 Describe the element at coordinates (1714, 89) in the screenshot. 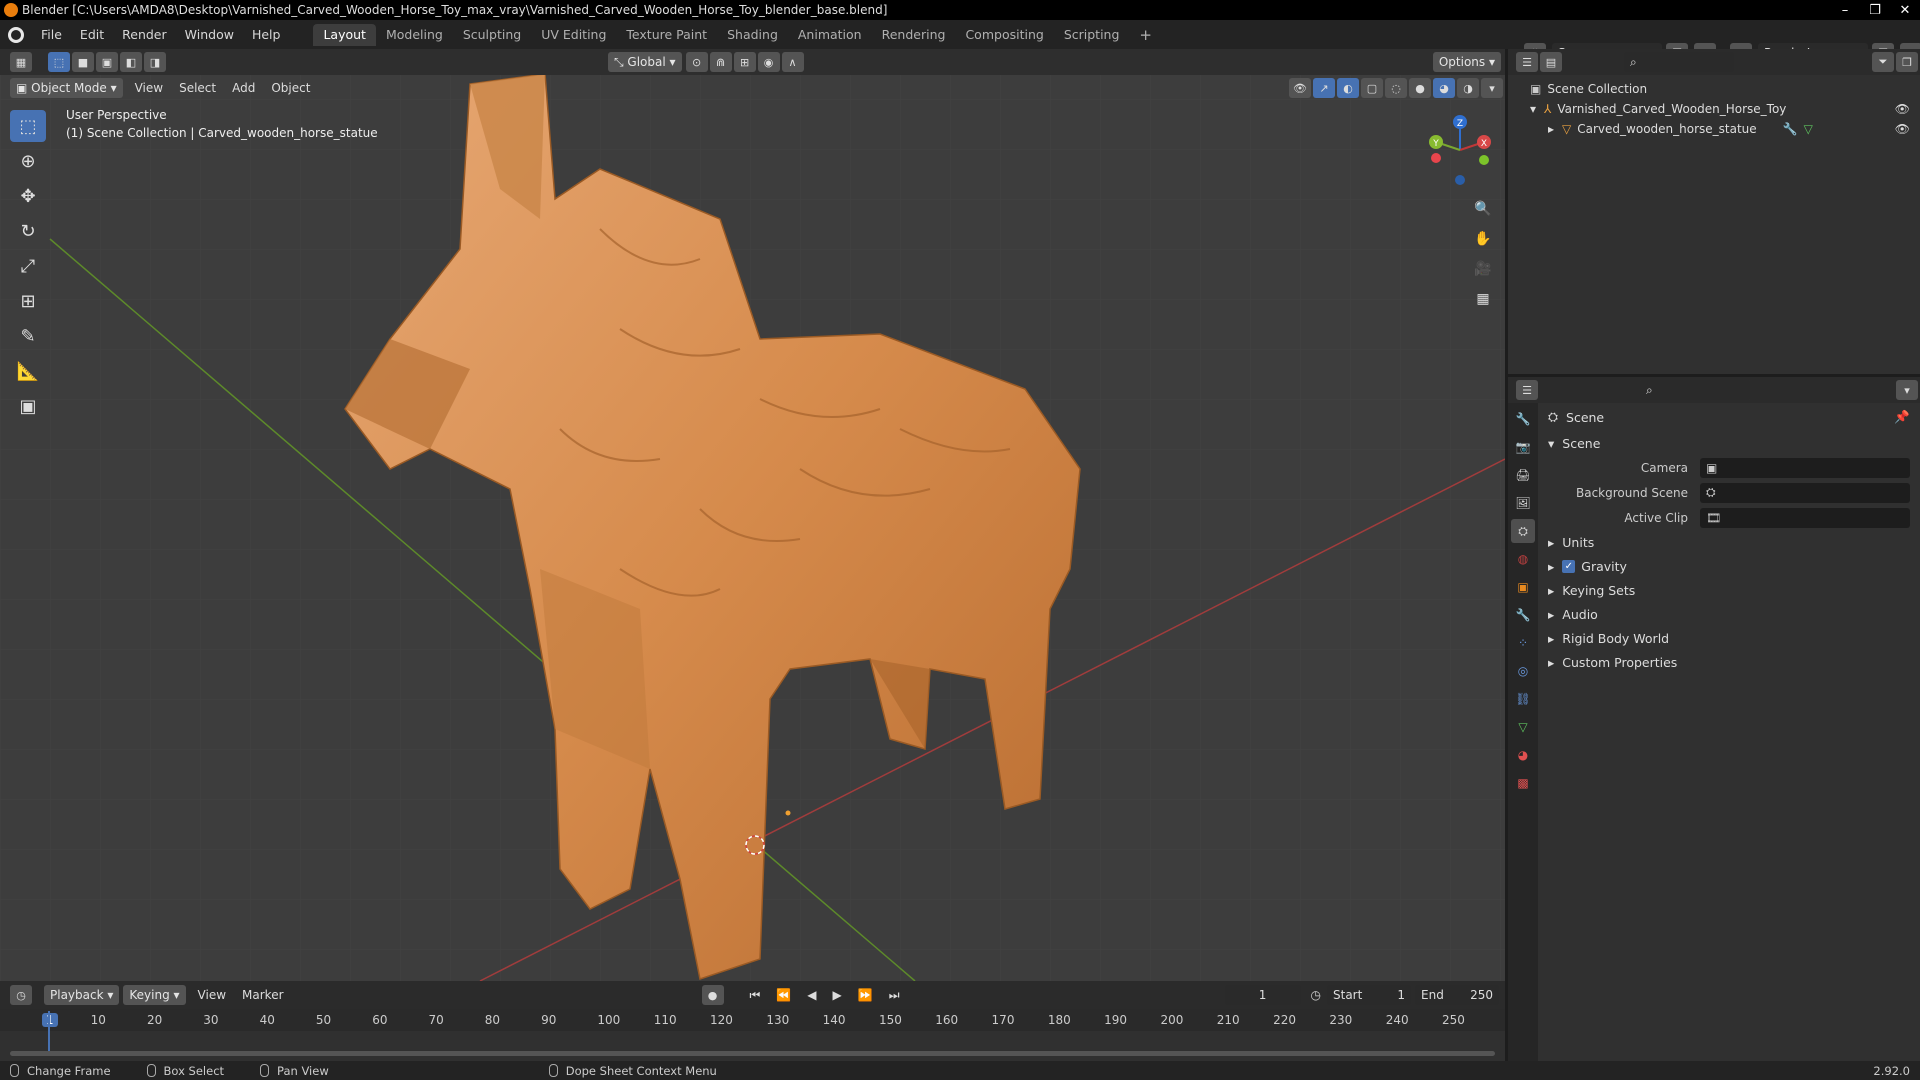

I see `outliner-row-scene-collection: ▣ Scene Collection` at that location.